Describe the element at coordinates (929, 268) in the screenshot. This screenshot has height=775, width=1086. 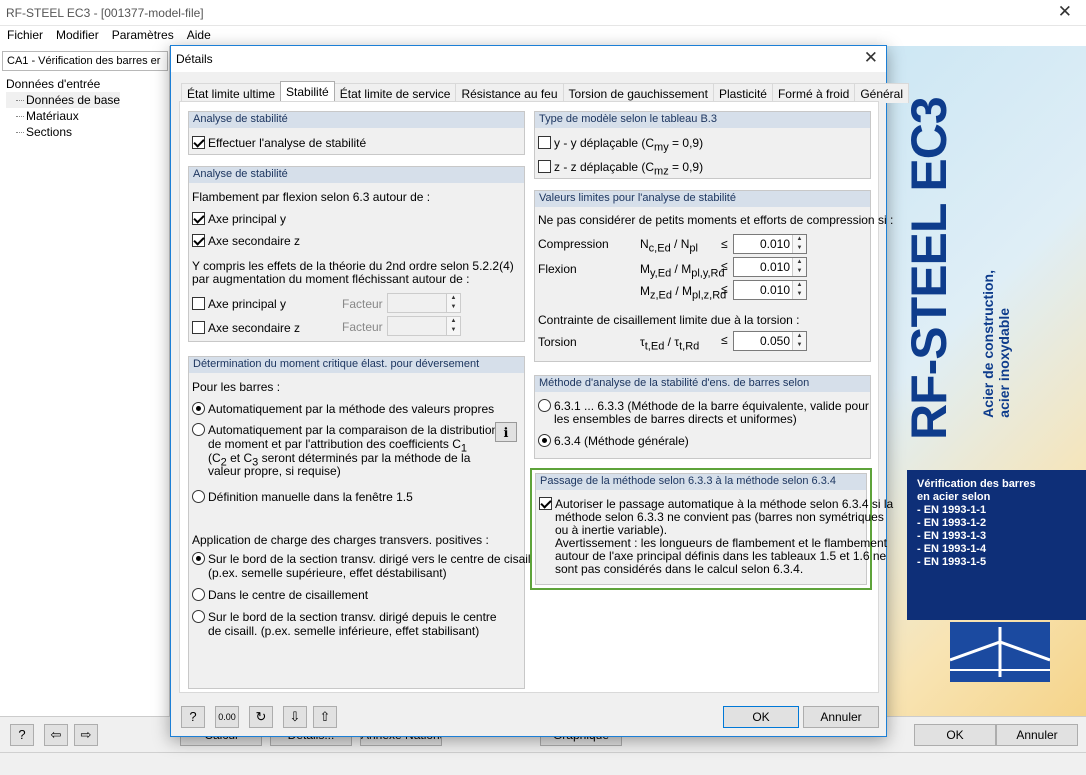
I see `brand-title: RF-STEEL EC3` at that location.